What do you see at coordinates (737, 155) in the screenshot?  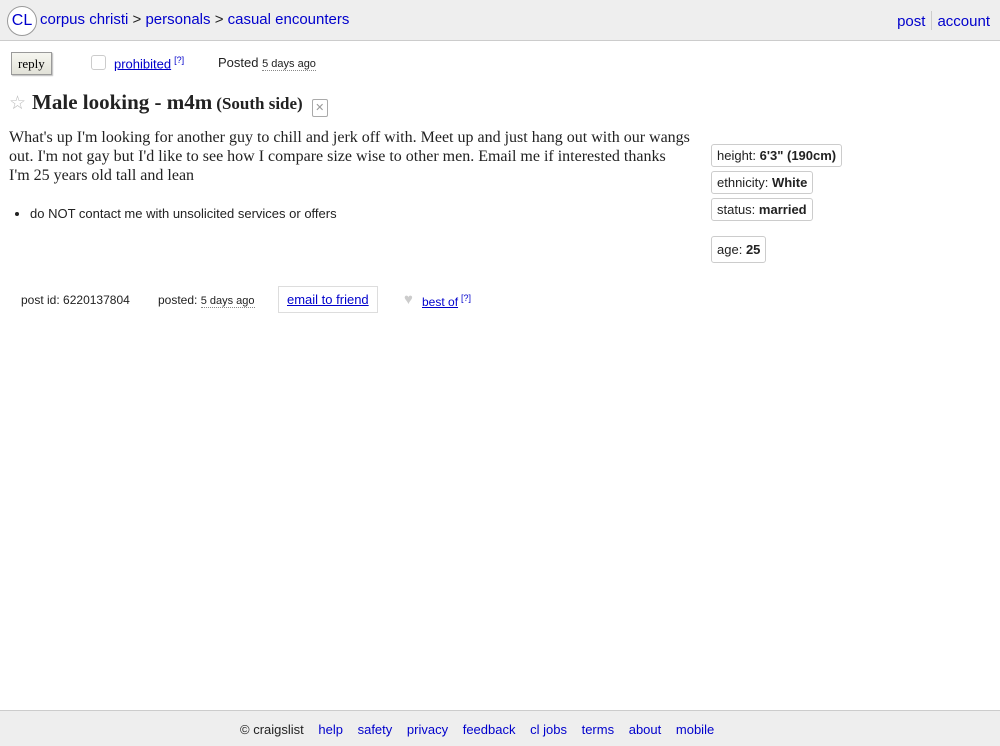 I see `attribute-label: height:` at bounding box center [737, 155].